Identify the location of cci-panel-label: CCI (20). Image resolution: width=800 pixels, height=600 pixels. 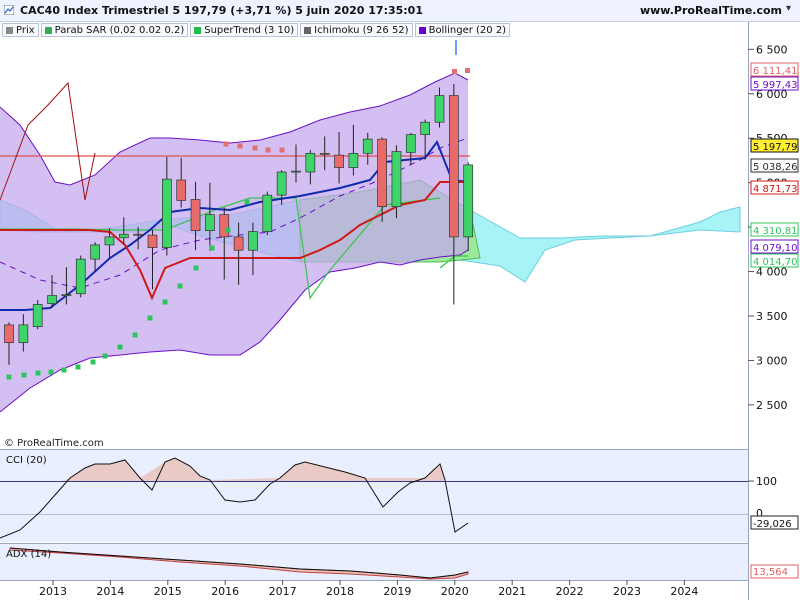
(26, 460).